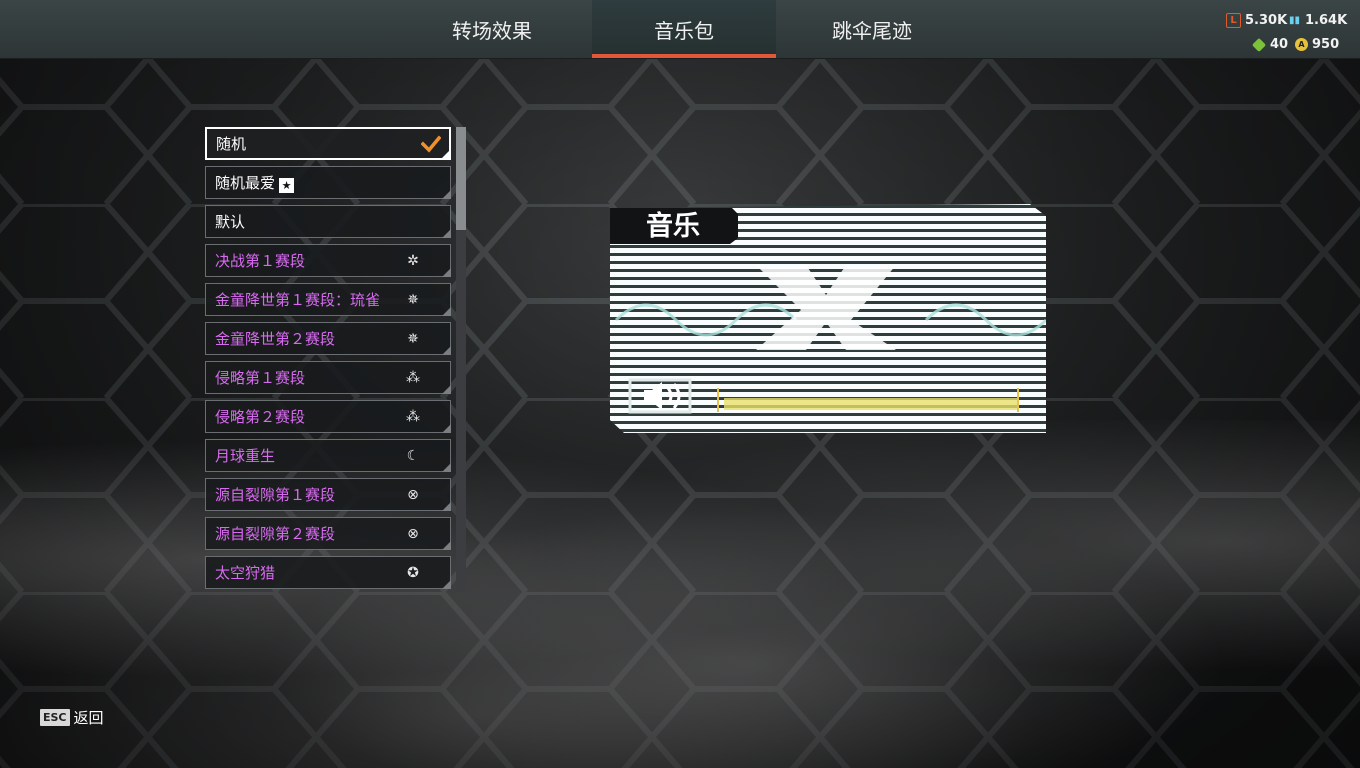 Image resolution: width=1360 pixels, height=768 pixels. Describe the element at coordinates (1279, 44) in the screenshot. I see `heirloom-shards-value: 40` at that location.